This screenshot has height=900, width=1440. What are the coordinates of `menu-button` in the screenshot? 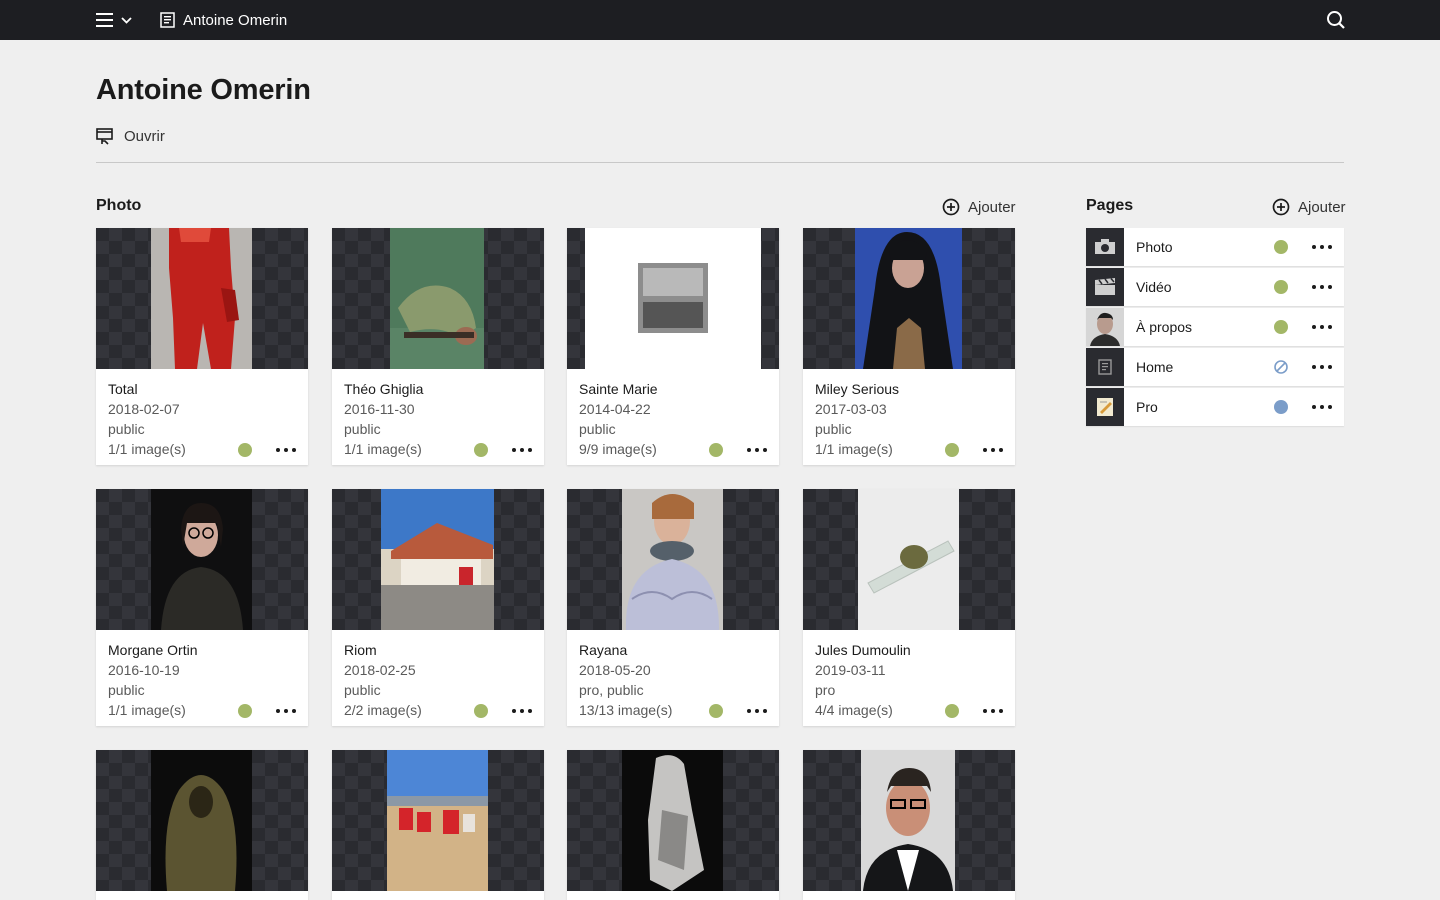 It's located at (116, 20).